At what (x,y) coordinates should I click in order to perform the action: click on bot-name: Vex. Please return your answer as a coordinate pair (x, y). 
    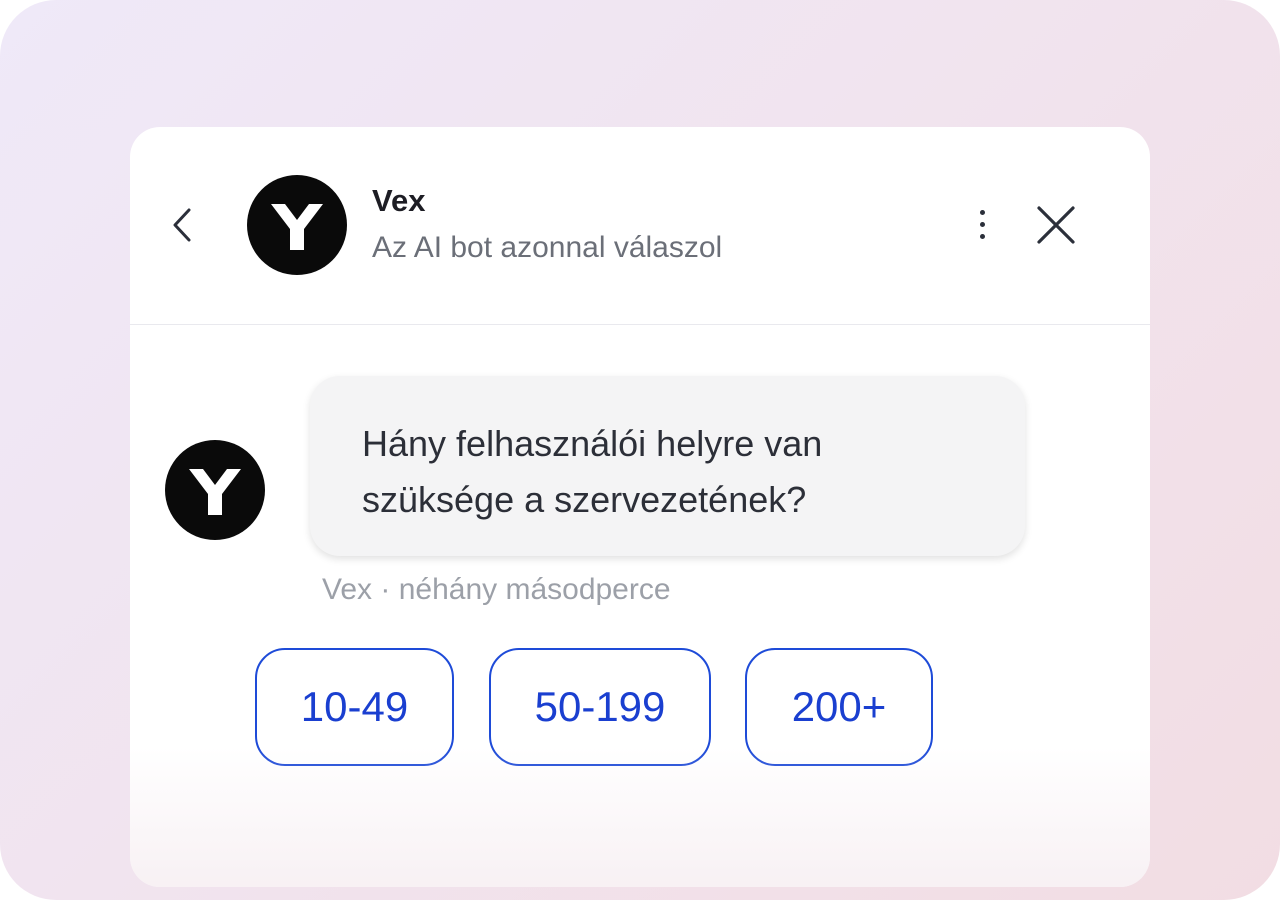
    Looking at the image, I should click on (399, 200).